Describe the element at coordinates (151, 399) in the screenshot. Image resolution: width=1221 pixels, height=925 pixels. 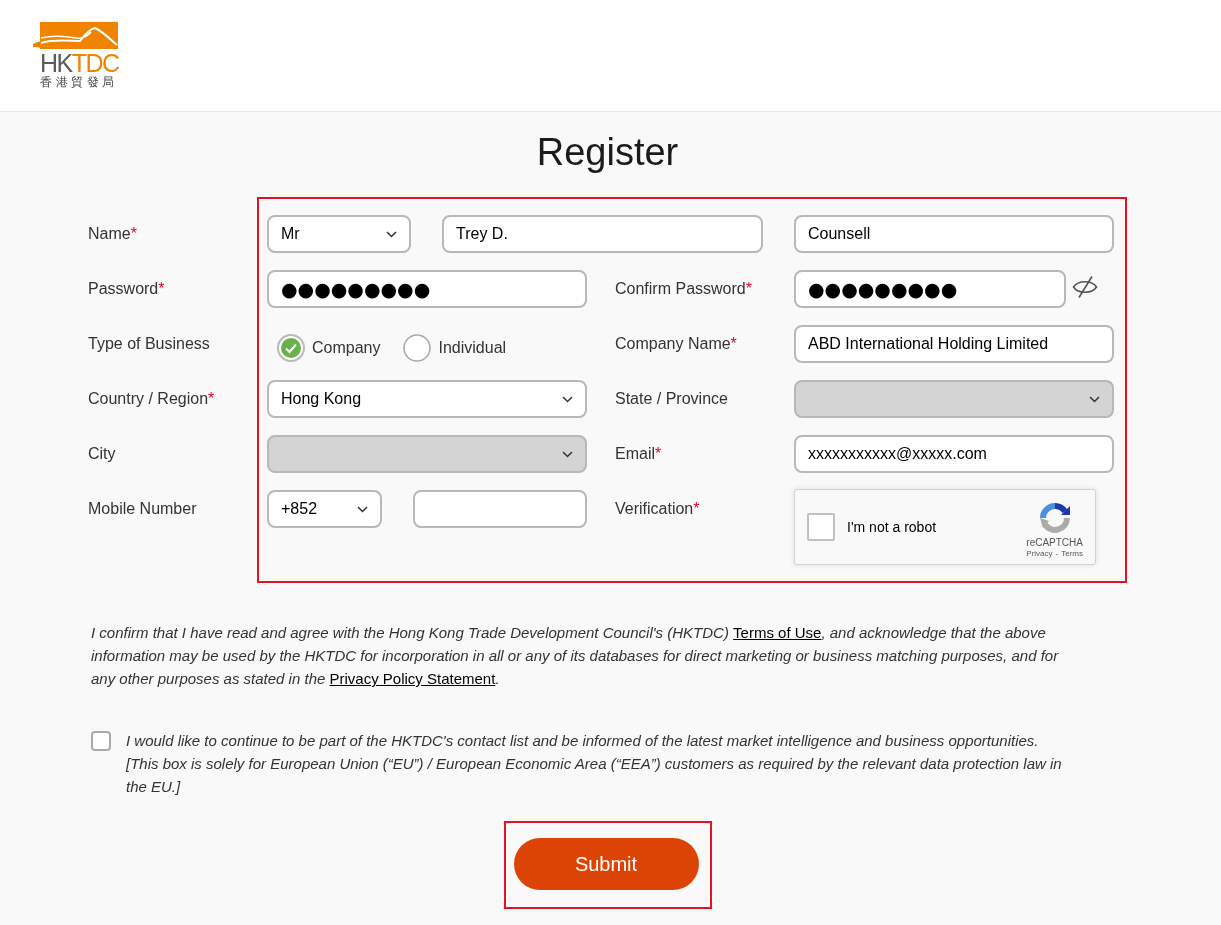
I see `field-label: Country / Region*` at that location.